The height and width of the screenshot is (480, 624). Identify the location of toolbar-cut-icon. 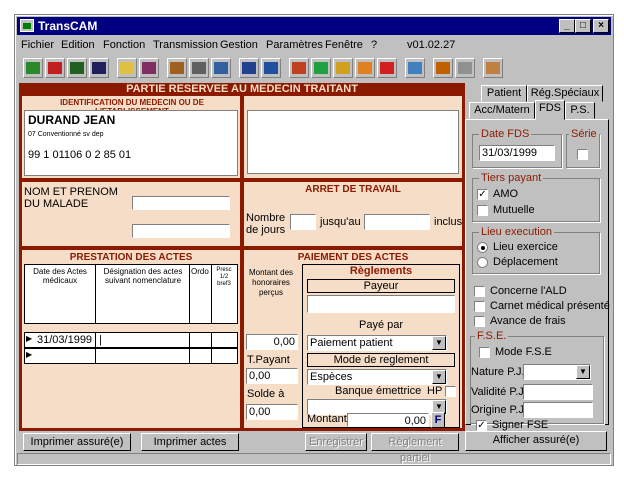
(199, 68).